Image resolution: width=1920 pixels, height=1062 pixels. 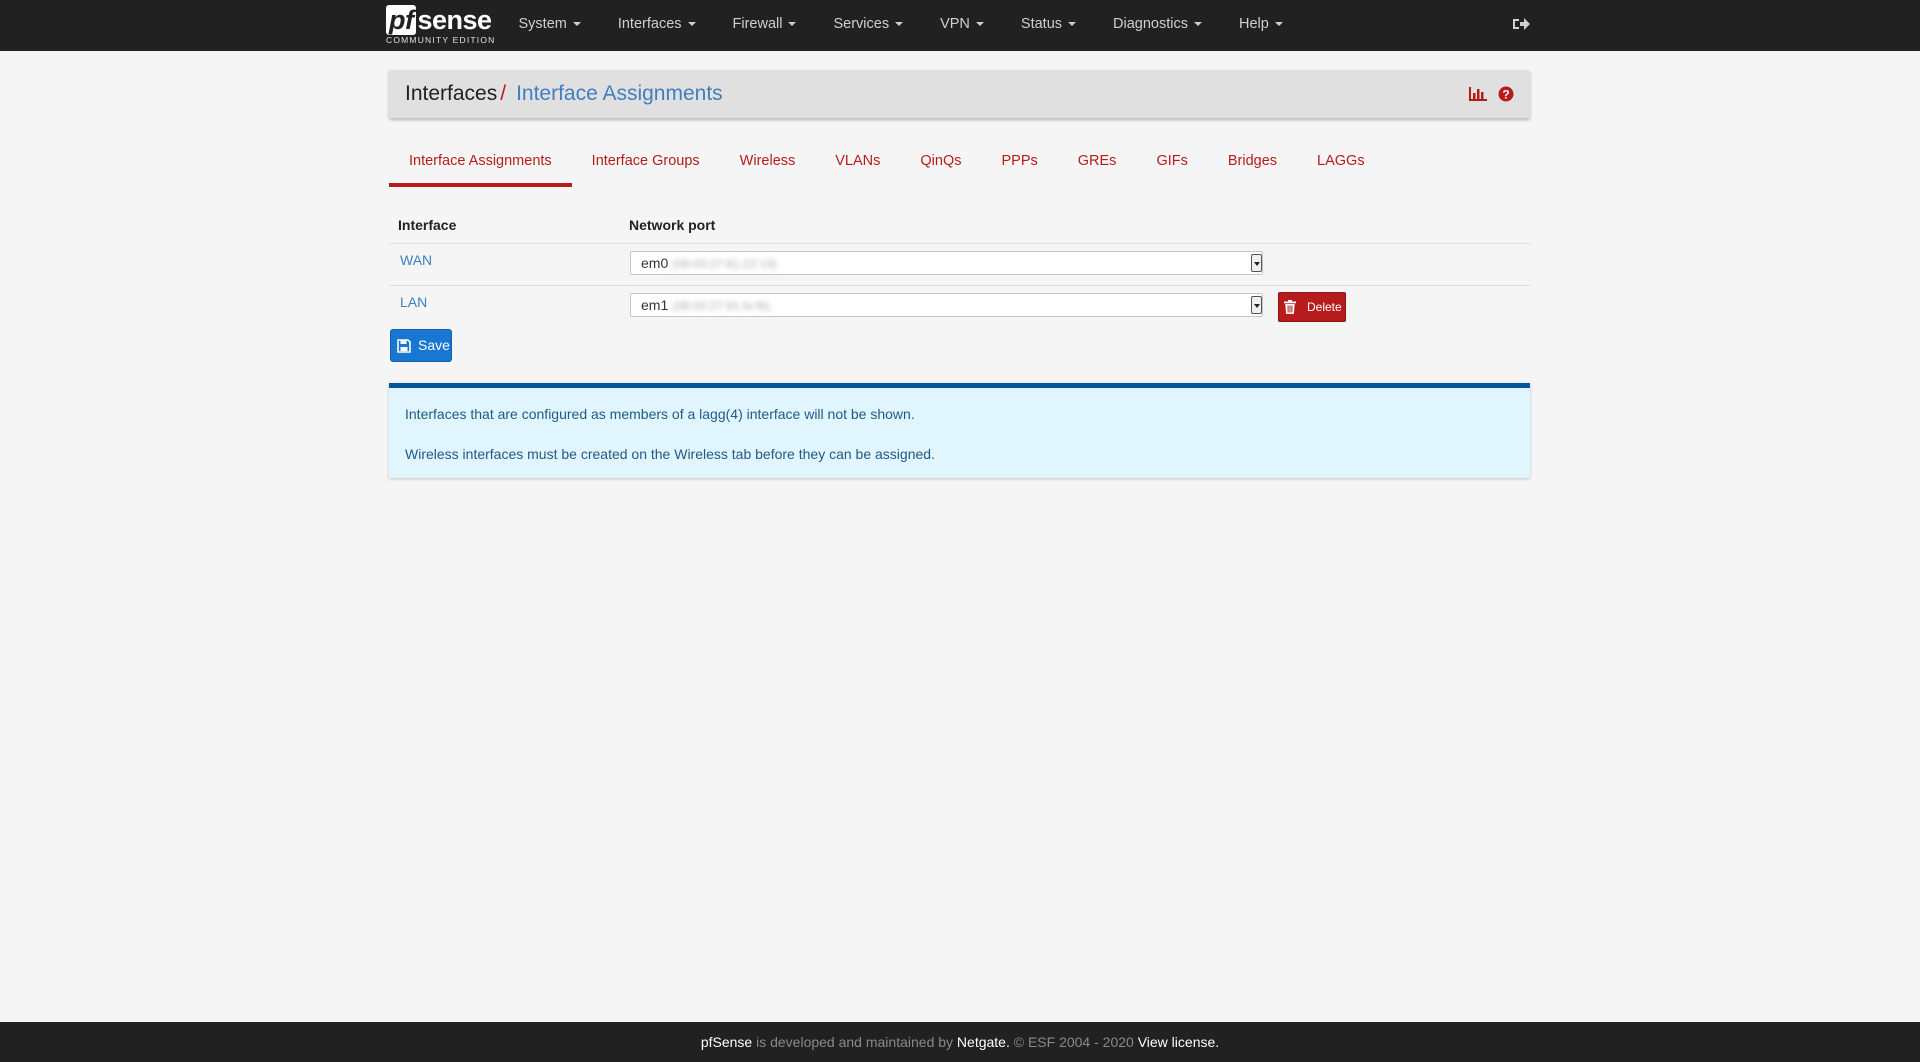 What do you see at coordinates (1073, 1042) in the screenshot?
I see `footer-copyright: © ESF 2004 - 2020` at bounding box center [1073, 1042].